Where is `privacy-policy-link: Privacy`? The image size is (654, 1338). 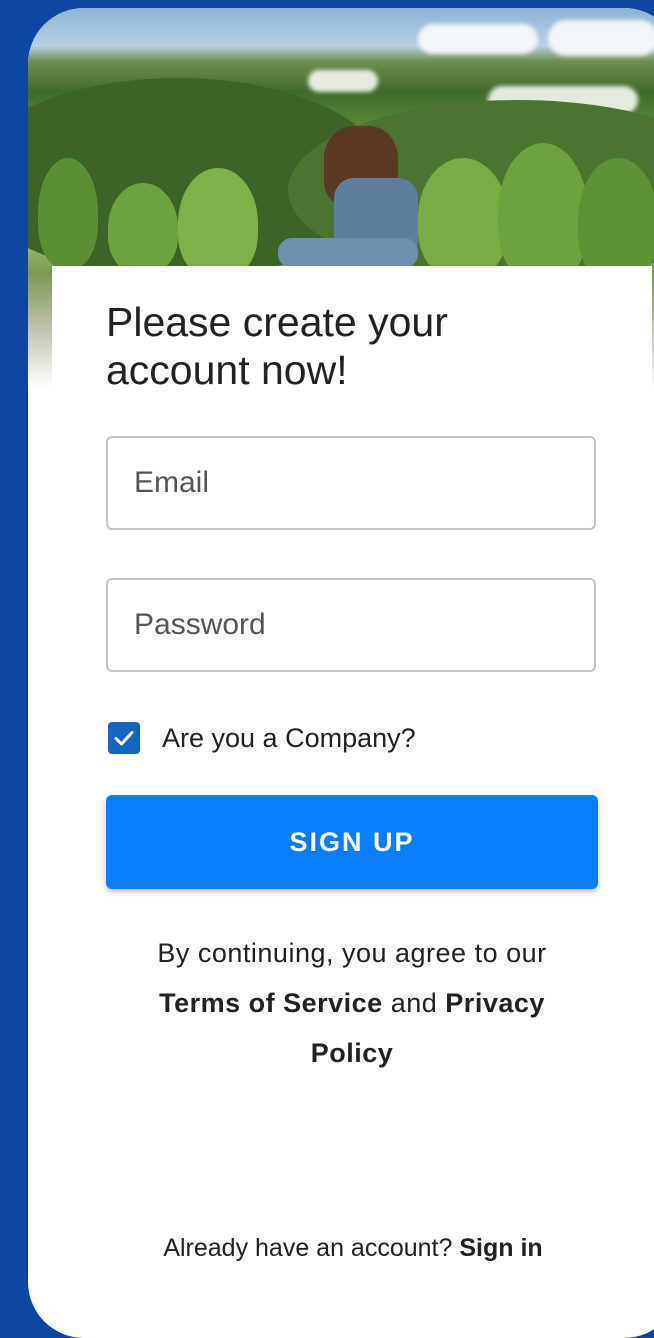 privacy-policy-link: Privacy is located at coordinates (495, 1003).